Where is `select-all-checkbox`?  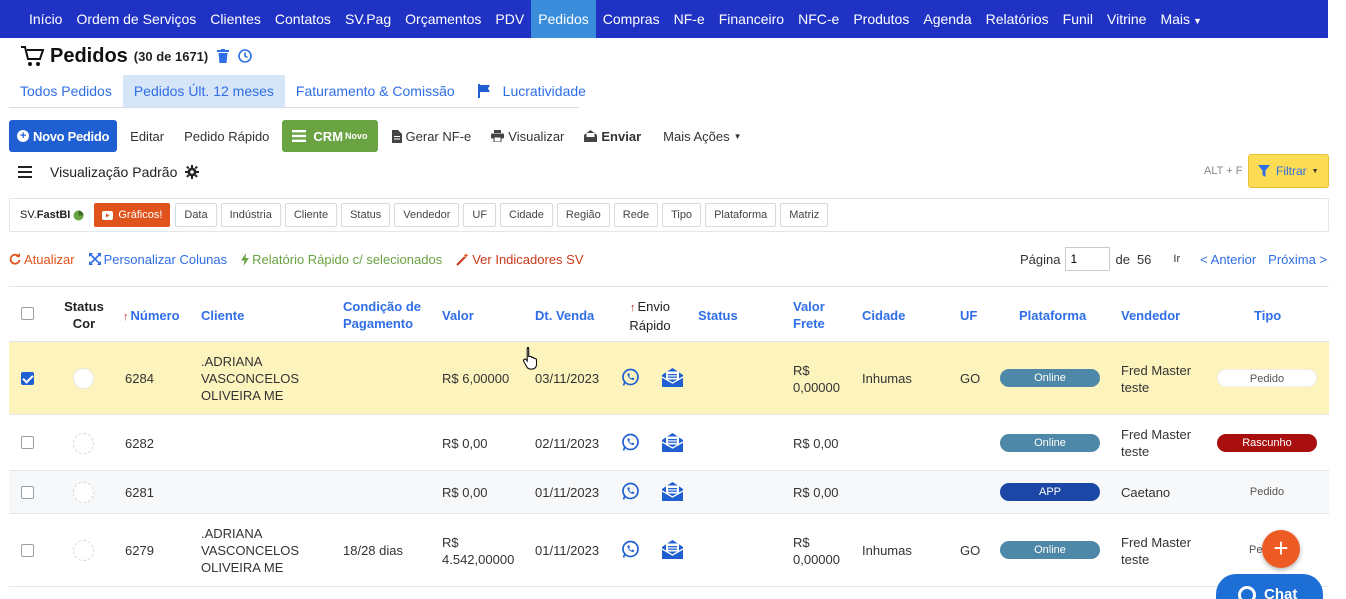
select-all-checkbox is located at coordinates (27, 313).